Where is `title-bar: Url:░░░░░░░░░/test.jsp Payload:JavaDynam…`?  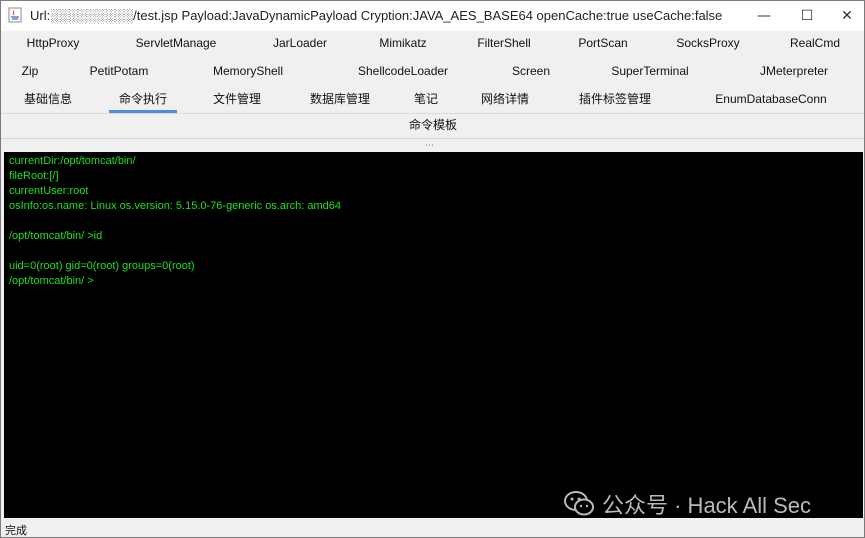 title-bar: Url:░░░░░░░░░/test.jsp Payload:JavaDynam… is located at coordinates (432, 16).